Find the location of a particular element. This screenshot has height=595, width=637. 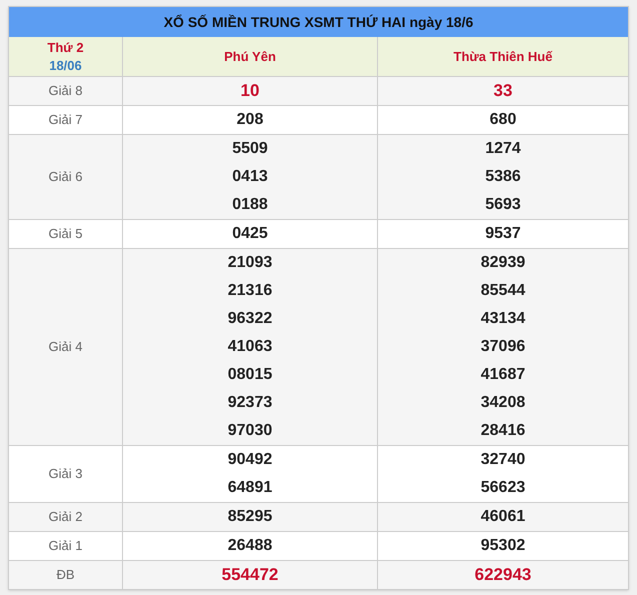

result-number: 9537 is located at coordinates (503, 234).